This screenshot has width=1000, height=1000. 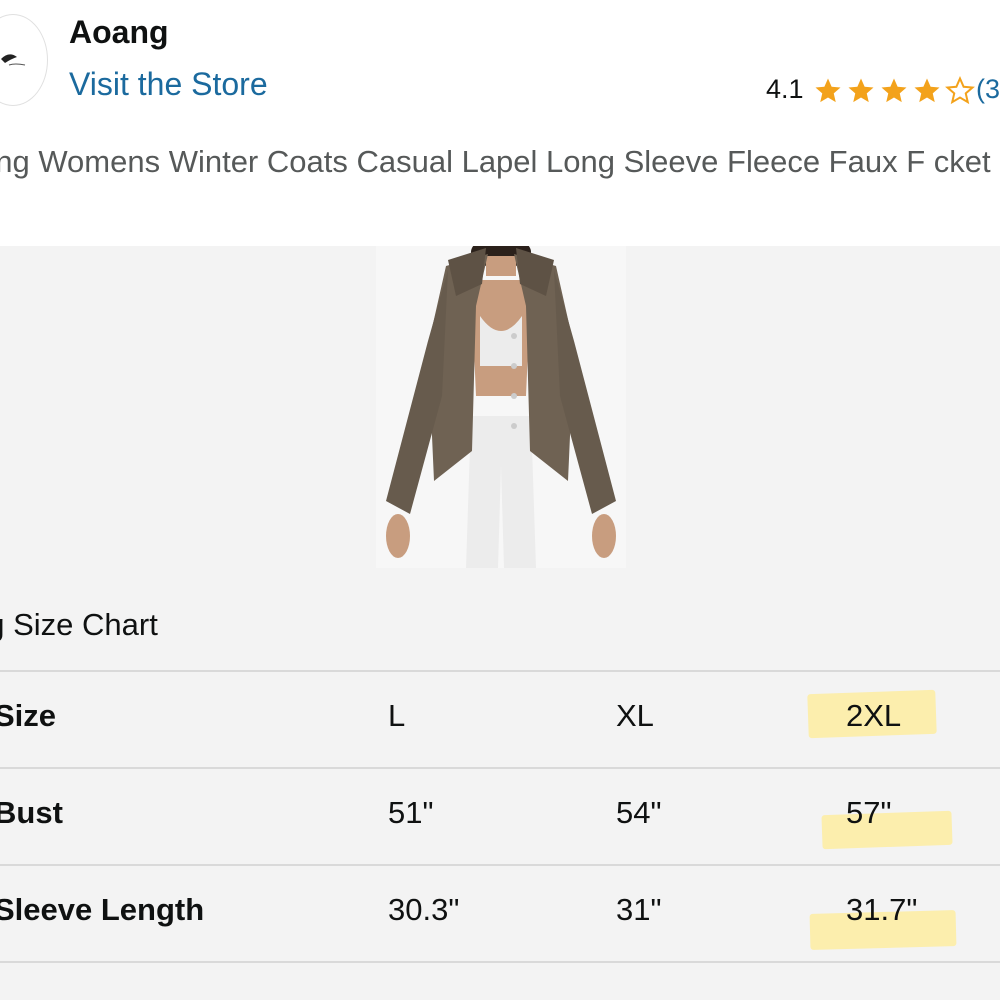 What do you see at coordinates (500, 913) in the screenshot?
I see `table-row: Sleeve Length 30.3" 31" 31.7"` at bounding box center [500, 913].